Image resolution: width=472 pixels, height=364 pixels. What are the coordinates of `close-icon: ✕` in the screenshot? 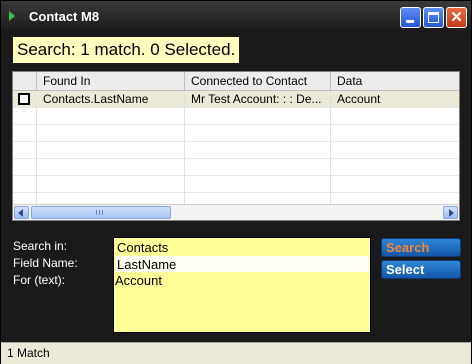 It's located at (456, 17).